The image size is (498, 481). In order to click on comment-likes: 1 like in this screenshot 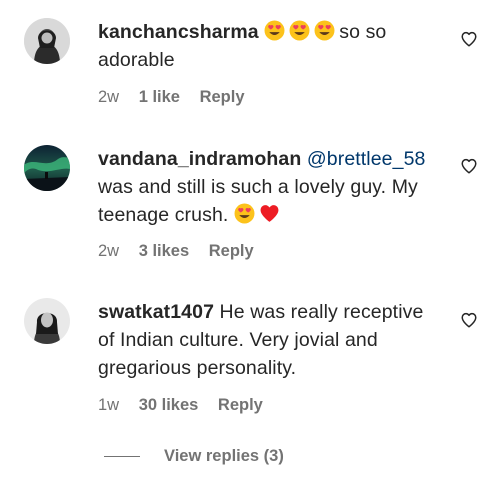, I will do `click(159, 97)`.